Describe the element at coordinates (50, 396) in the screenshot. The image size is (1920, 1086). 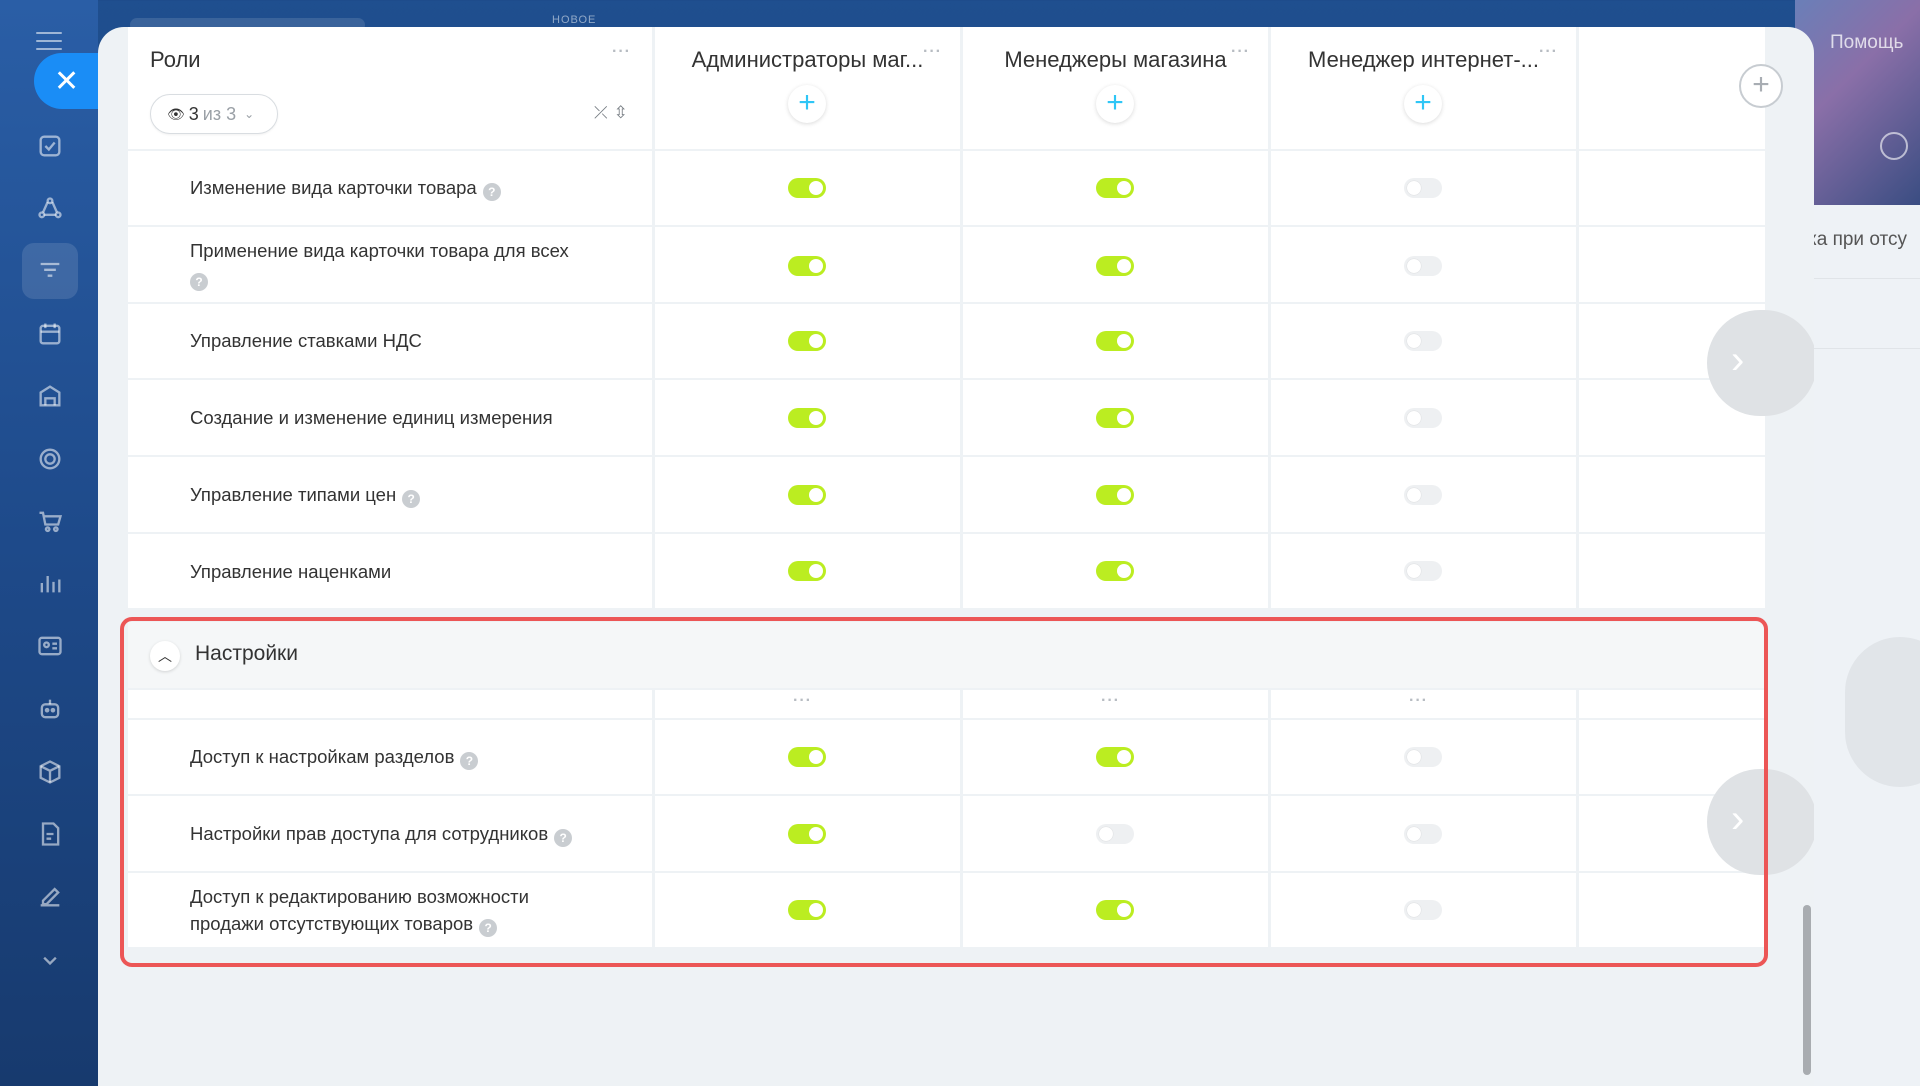
I see `store-icon` at that location.